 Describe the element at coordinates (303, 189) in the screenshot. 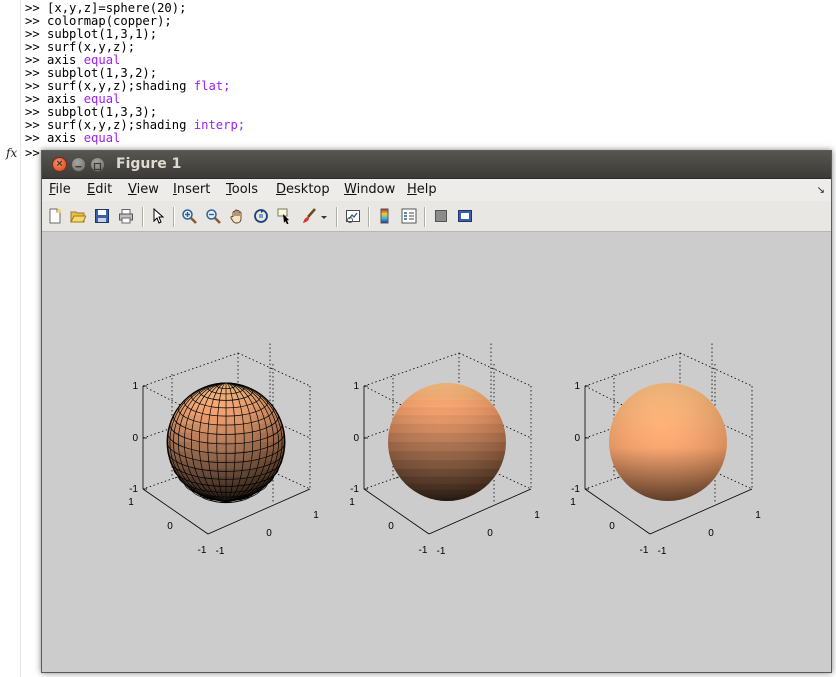

I see `menu-desktop: Desktop` at that location.